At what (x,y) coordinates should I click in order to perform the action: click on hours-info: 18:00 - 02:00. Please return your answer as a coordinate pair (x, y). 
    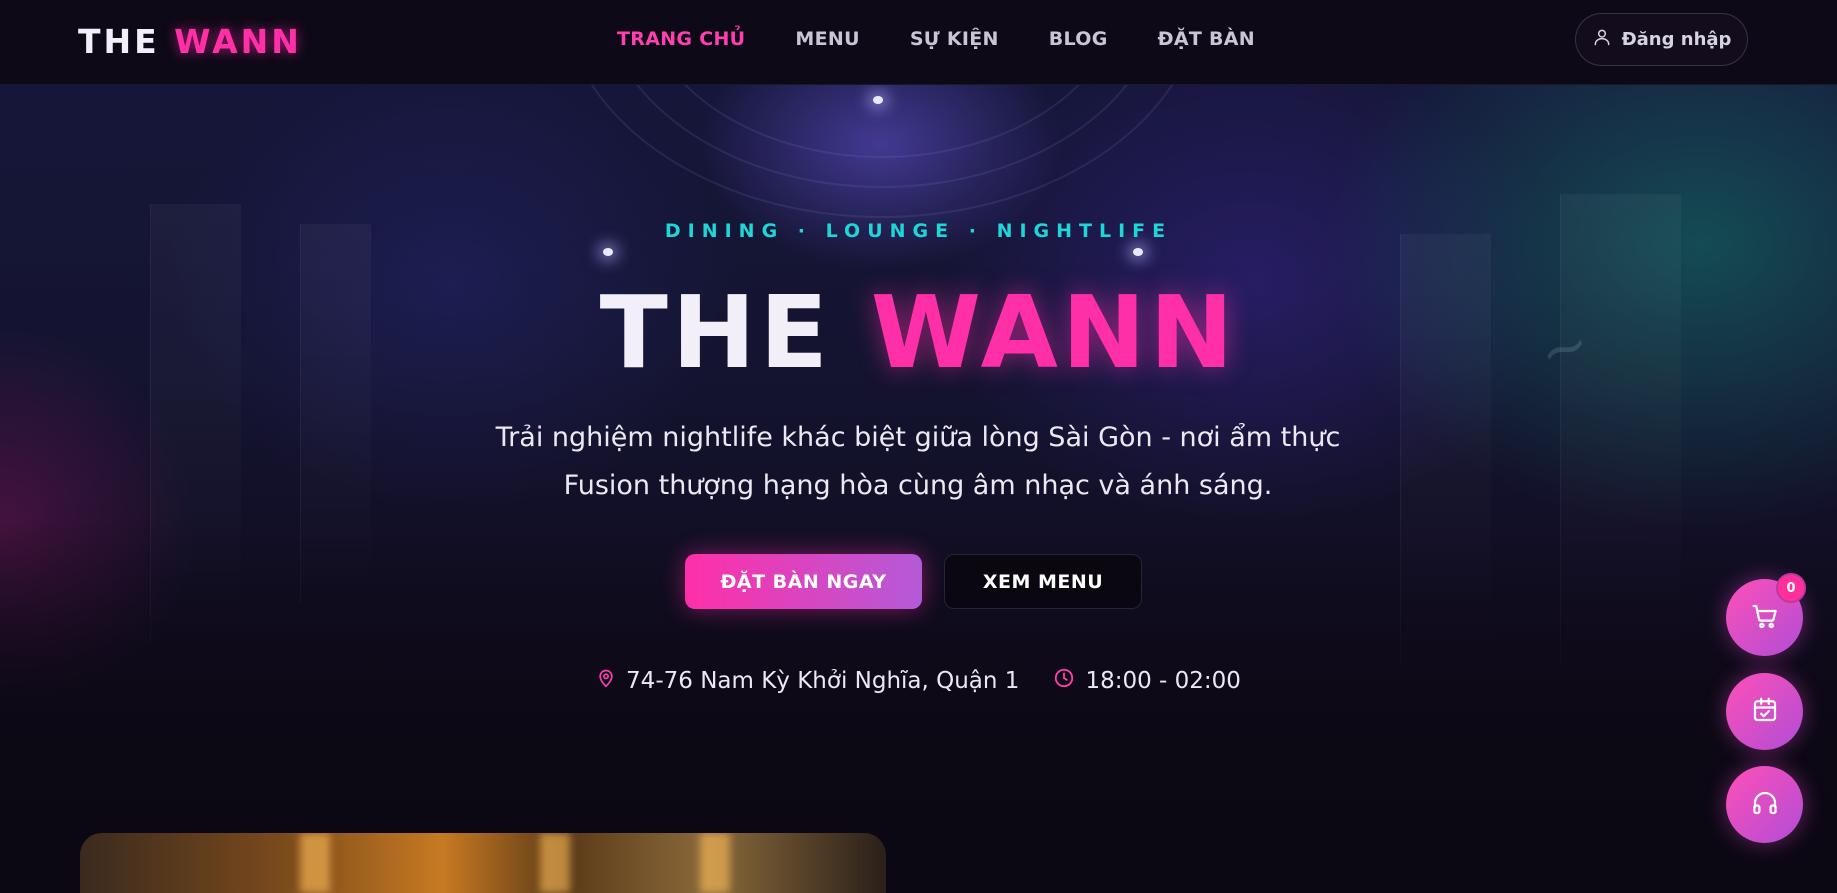
    Looking at the image, I should click on (1147, 681).